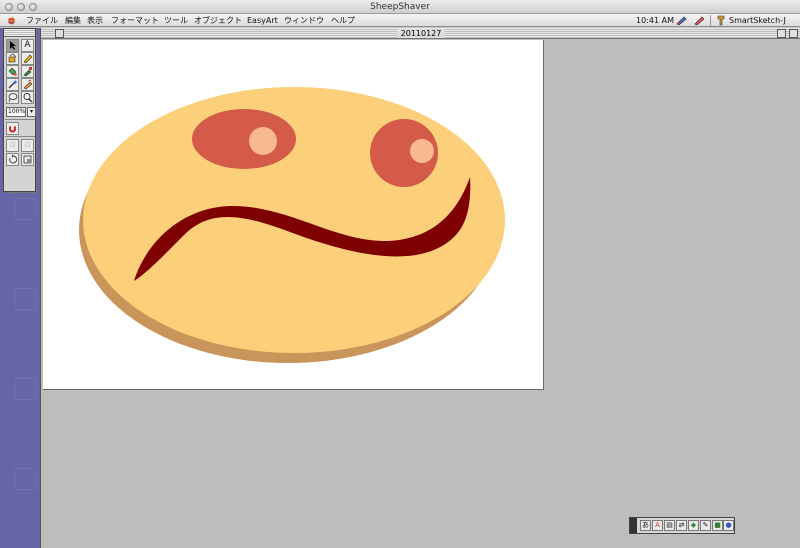 Image resolution: width=800 pixels, height=548 pixels. What do you see at coordinates (699, 20) in the screenshot?
I see `keyboard-input-icon` at bounding box center [699, 20].